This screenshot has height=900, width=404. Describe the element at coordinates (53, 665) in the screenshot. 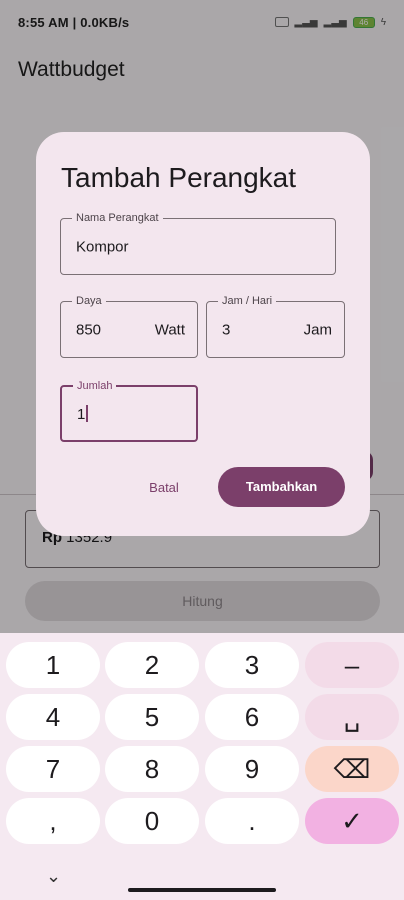

I see `key-1: 1` at that location.